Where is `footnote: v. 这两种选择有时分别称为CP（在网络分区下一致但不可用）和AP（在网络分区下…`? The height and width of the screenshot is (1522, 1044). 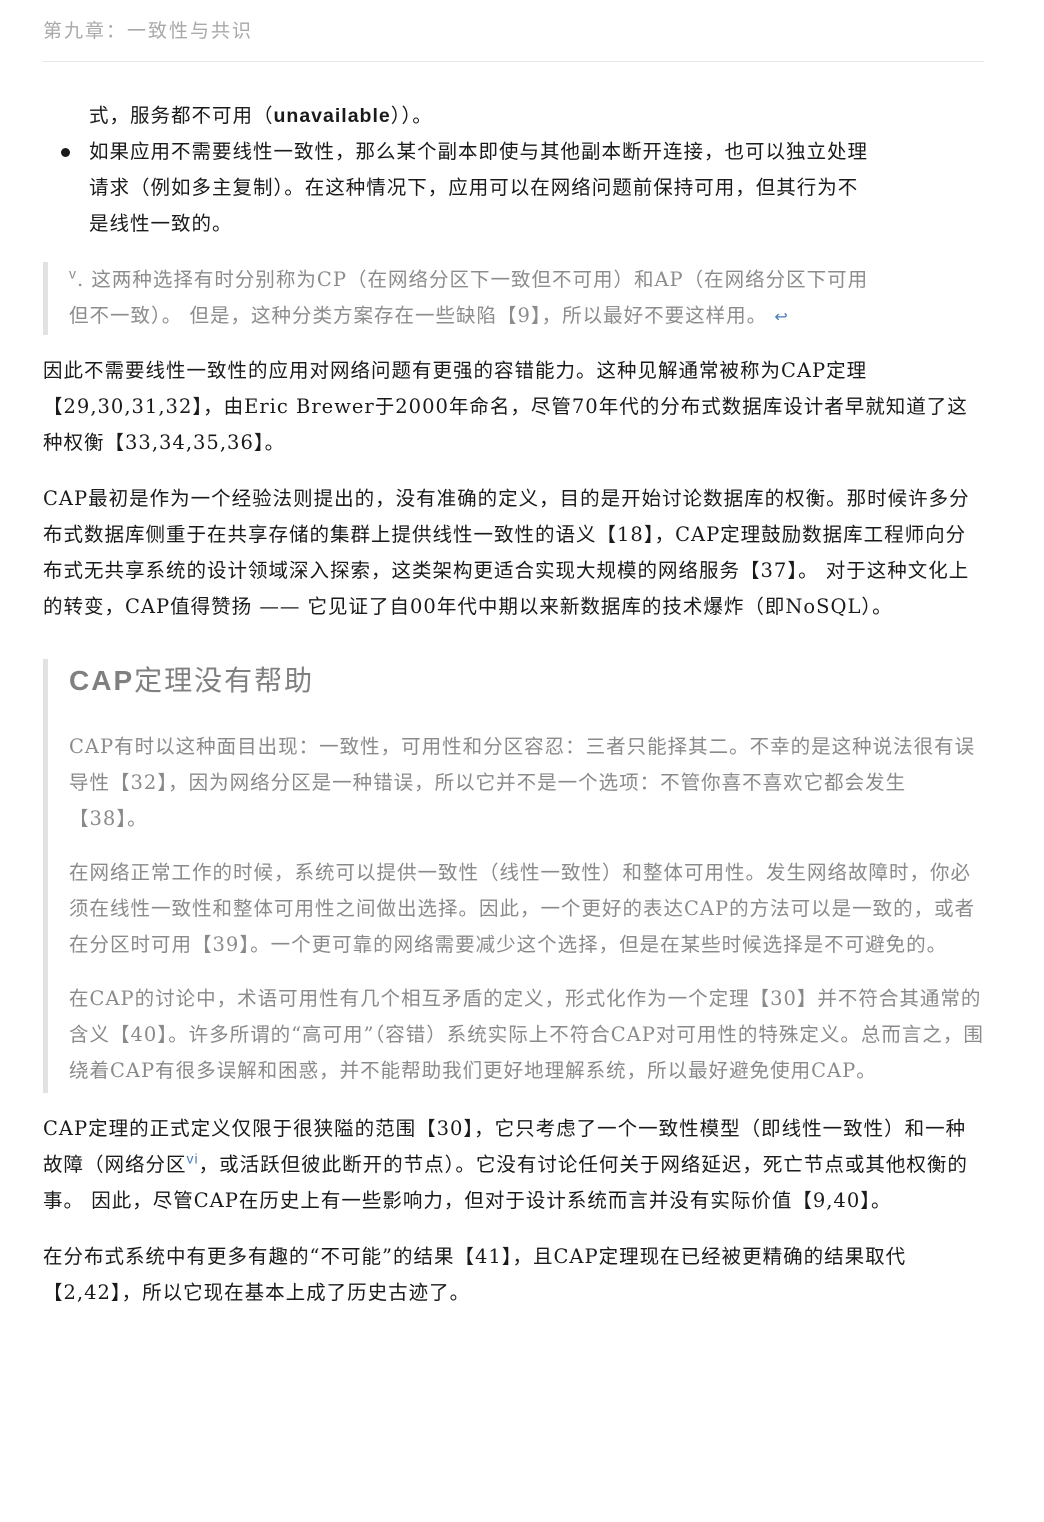 footnote: v. 这两种选择有时分别称为CP（在网络分区下一致但不可用）和AP（在网络分区下… is located at coordinates (513, 298).